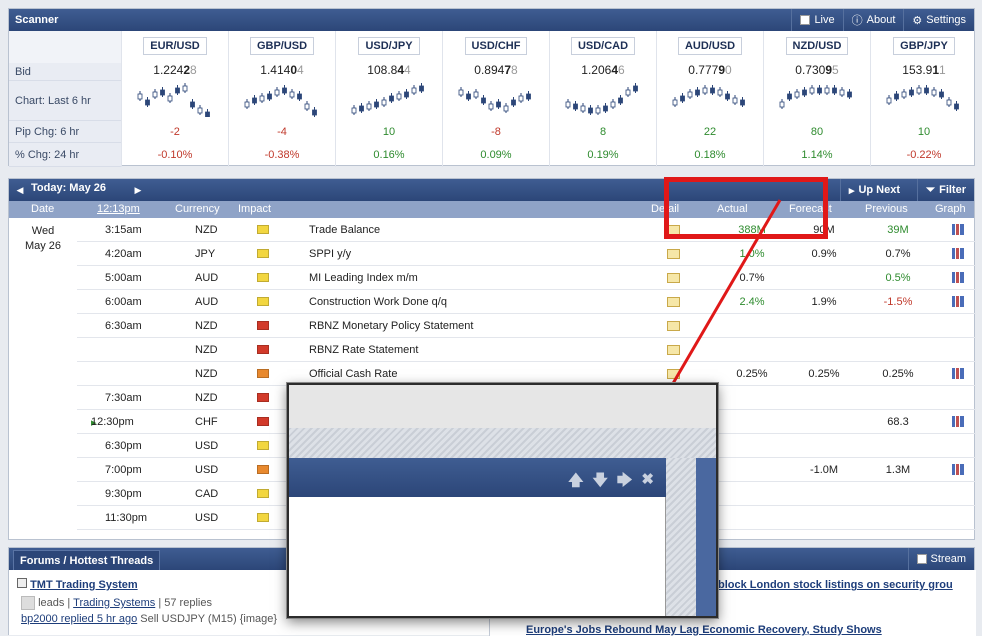 This screenshot has width=982, height=636. Describe the element at coordinates (477, 556) in the screenshot. I see `zoom-panel-body` at that location.